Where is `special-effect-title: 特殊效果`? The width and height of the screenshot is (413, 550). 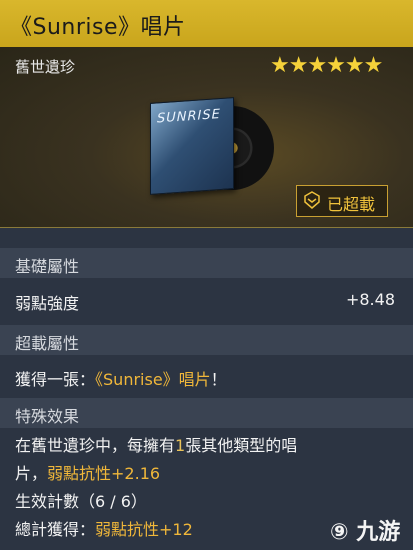 special-effect-title: 特殊效果 is located at coordinates (47, 416).